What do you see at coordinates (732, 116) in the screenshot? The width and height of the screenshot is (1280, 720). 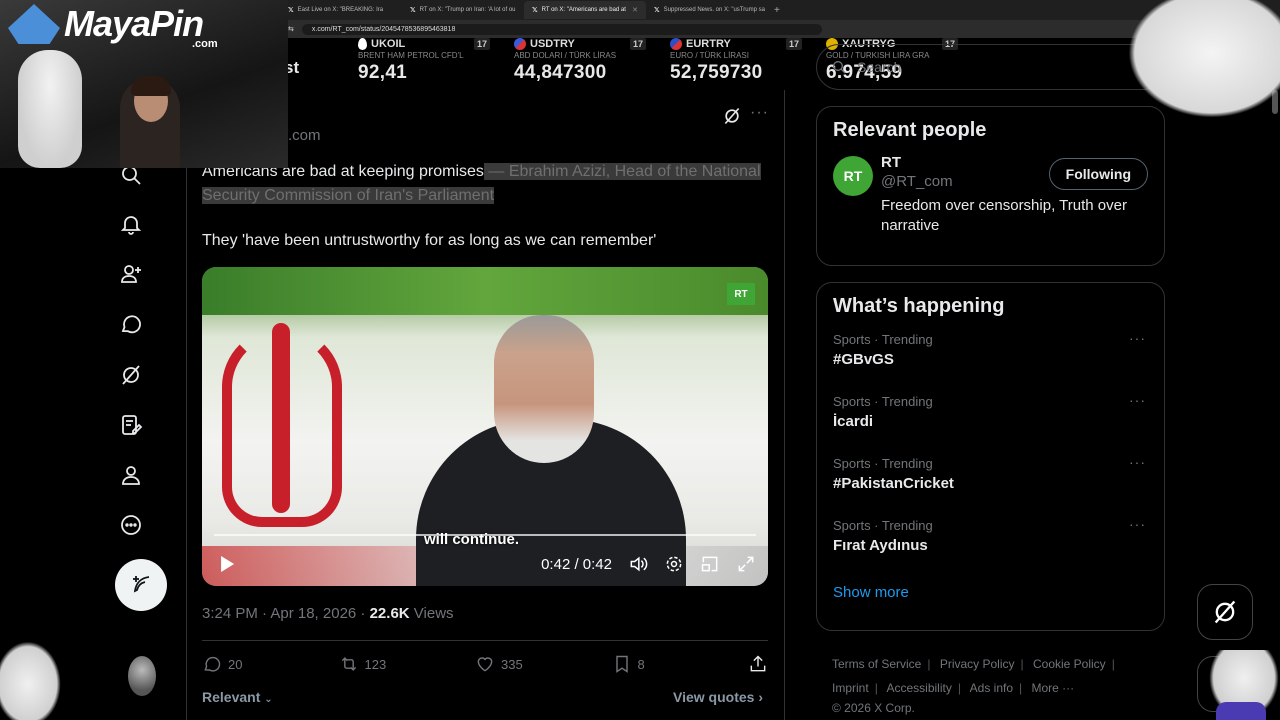 I see `grok-icon` at bounding box center [732, 116].